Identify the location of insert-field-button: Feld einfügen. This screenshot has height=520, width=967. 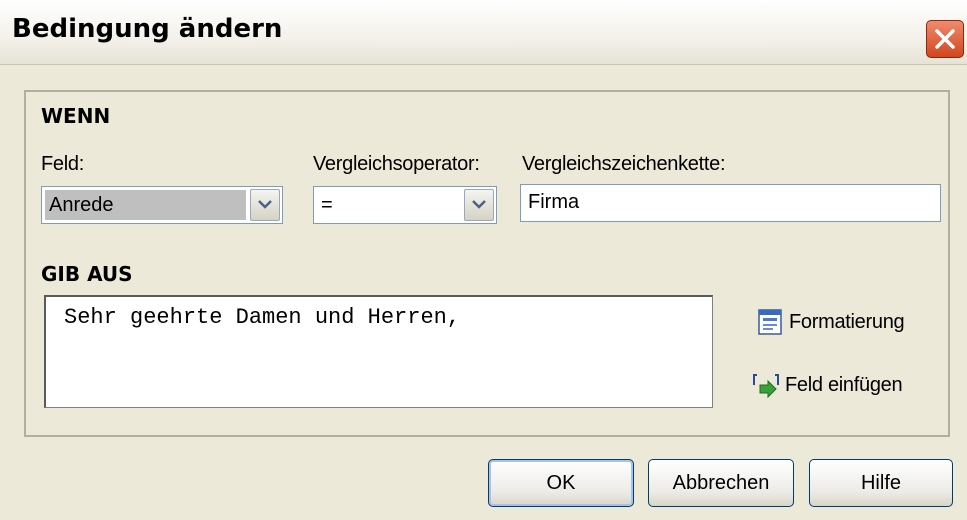
(827, 385).